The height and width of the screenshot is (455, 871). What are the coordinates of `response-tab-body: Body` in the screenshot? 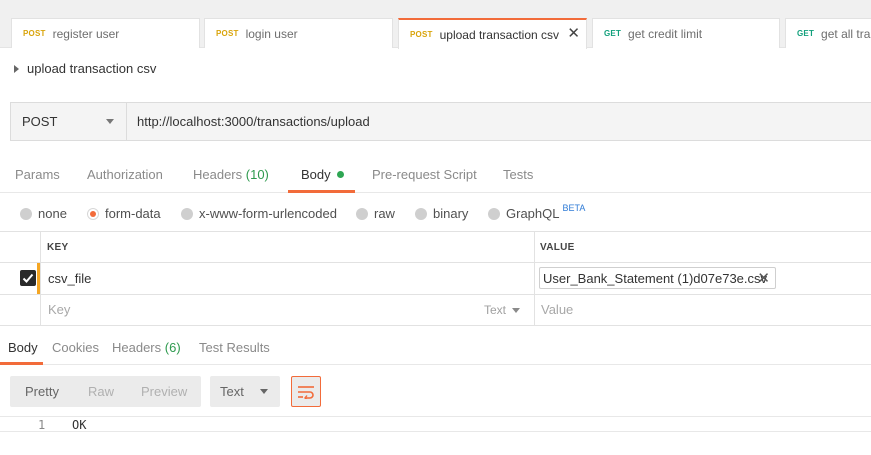 It's located at (23, 347).